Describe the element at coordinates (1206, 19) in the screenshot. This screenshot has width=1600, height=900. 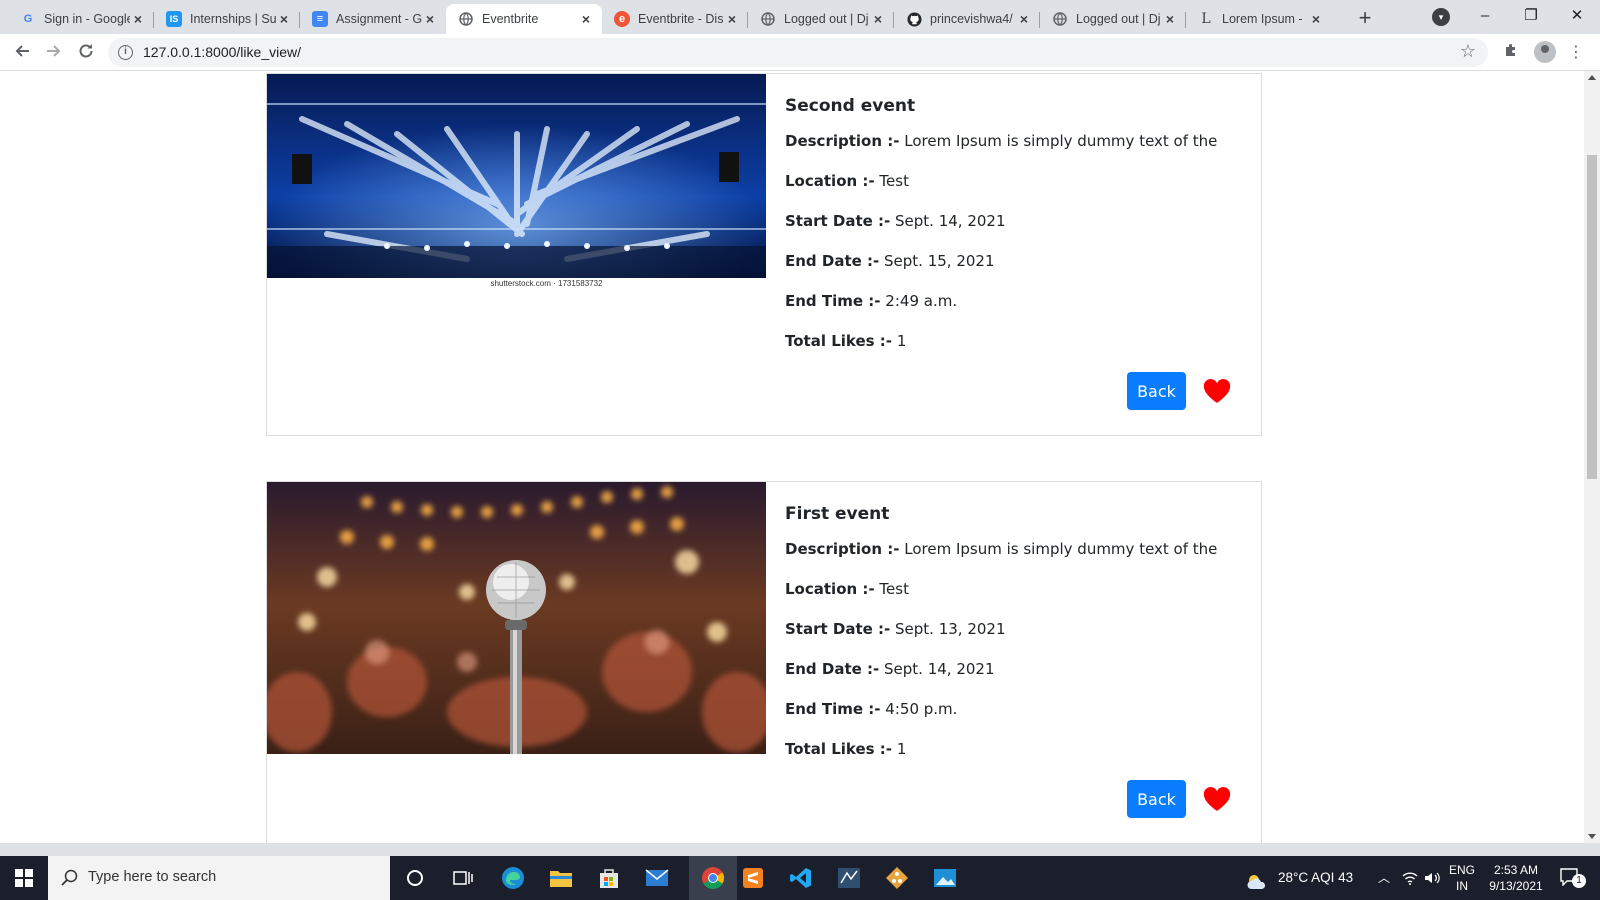
I see `lorem-ipsum-icon: L` at that location.